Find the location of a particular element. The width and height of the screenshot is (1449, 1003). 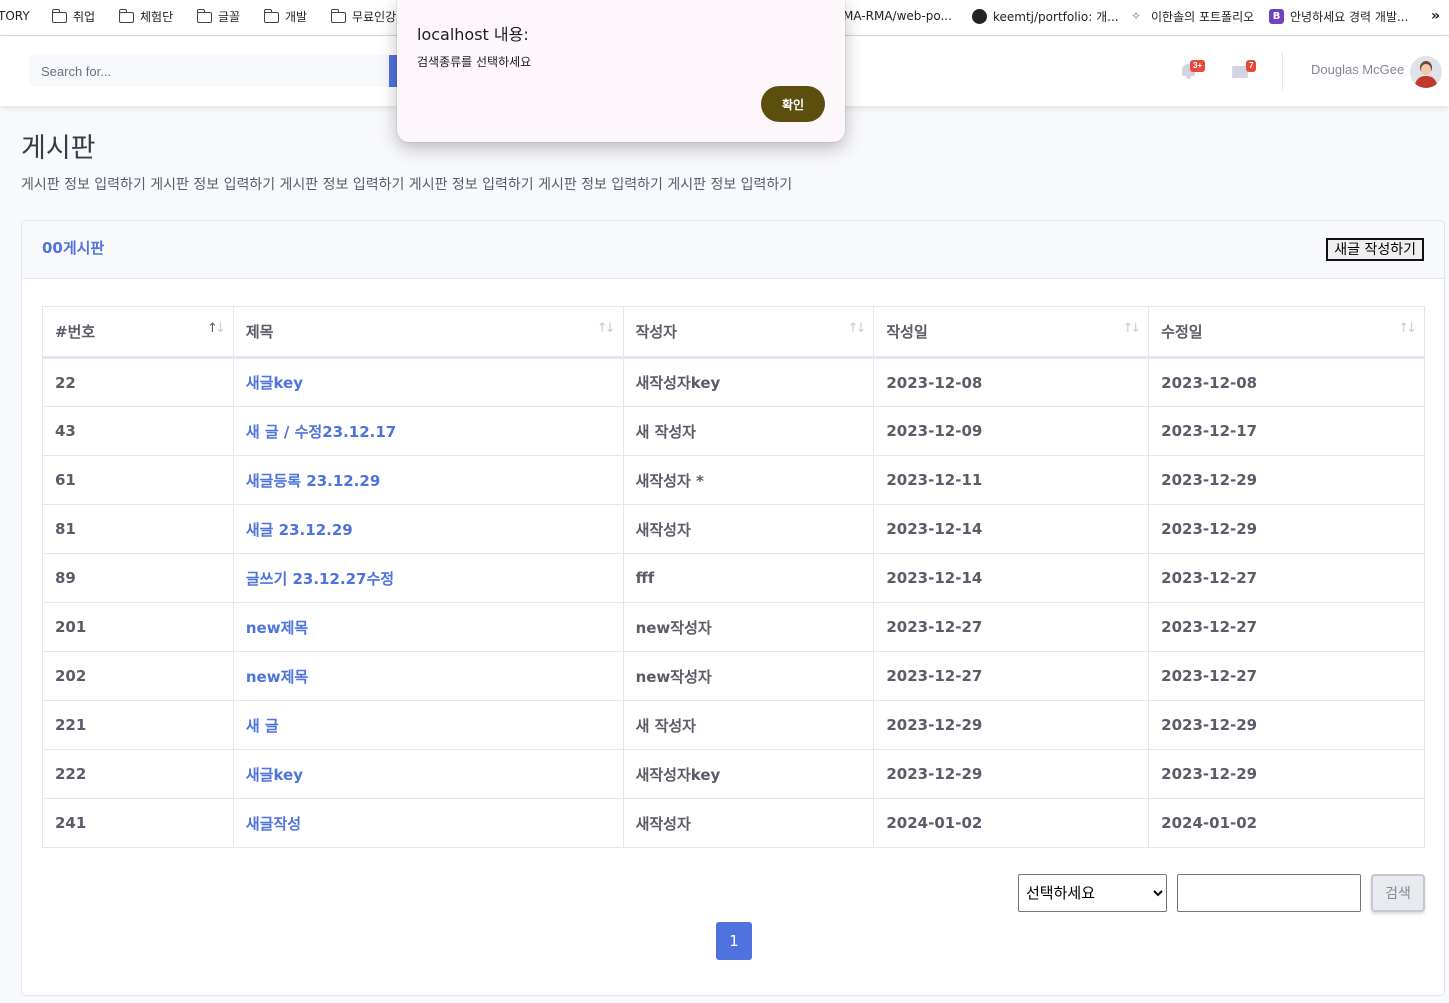

dialog-message: 검색종류를 선택하세요 is located at coordinates (474, 62).